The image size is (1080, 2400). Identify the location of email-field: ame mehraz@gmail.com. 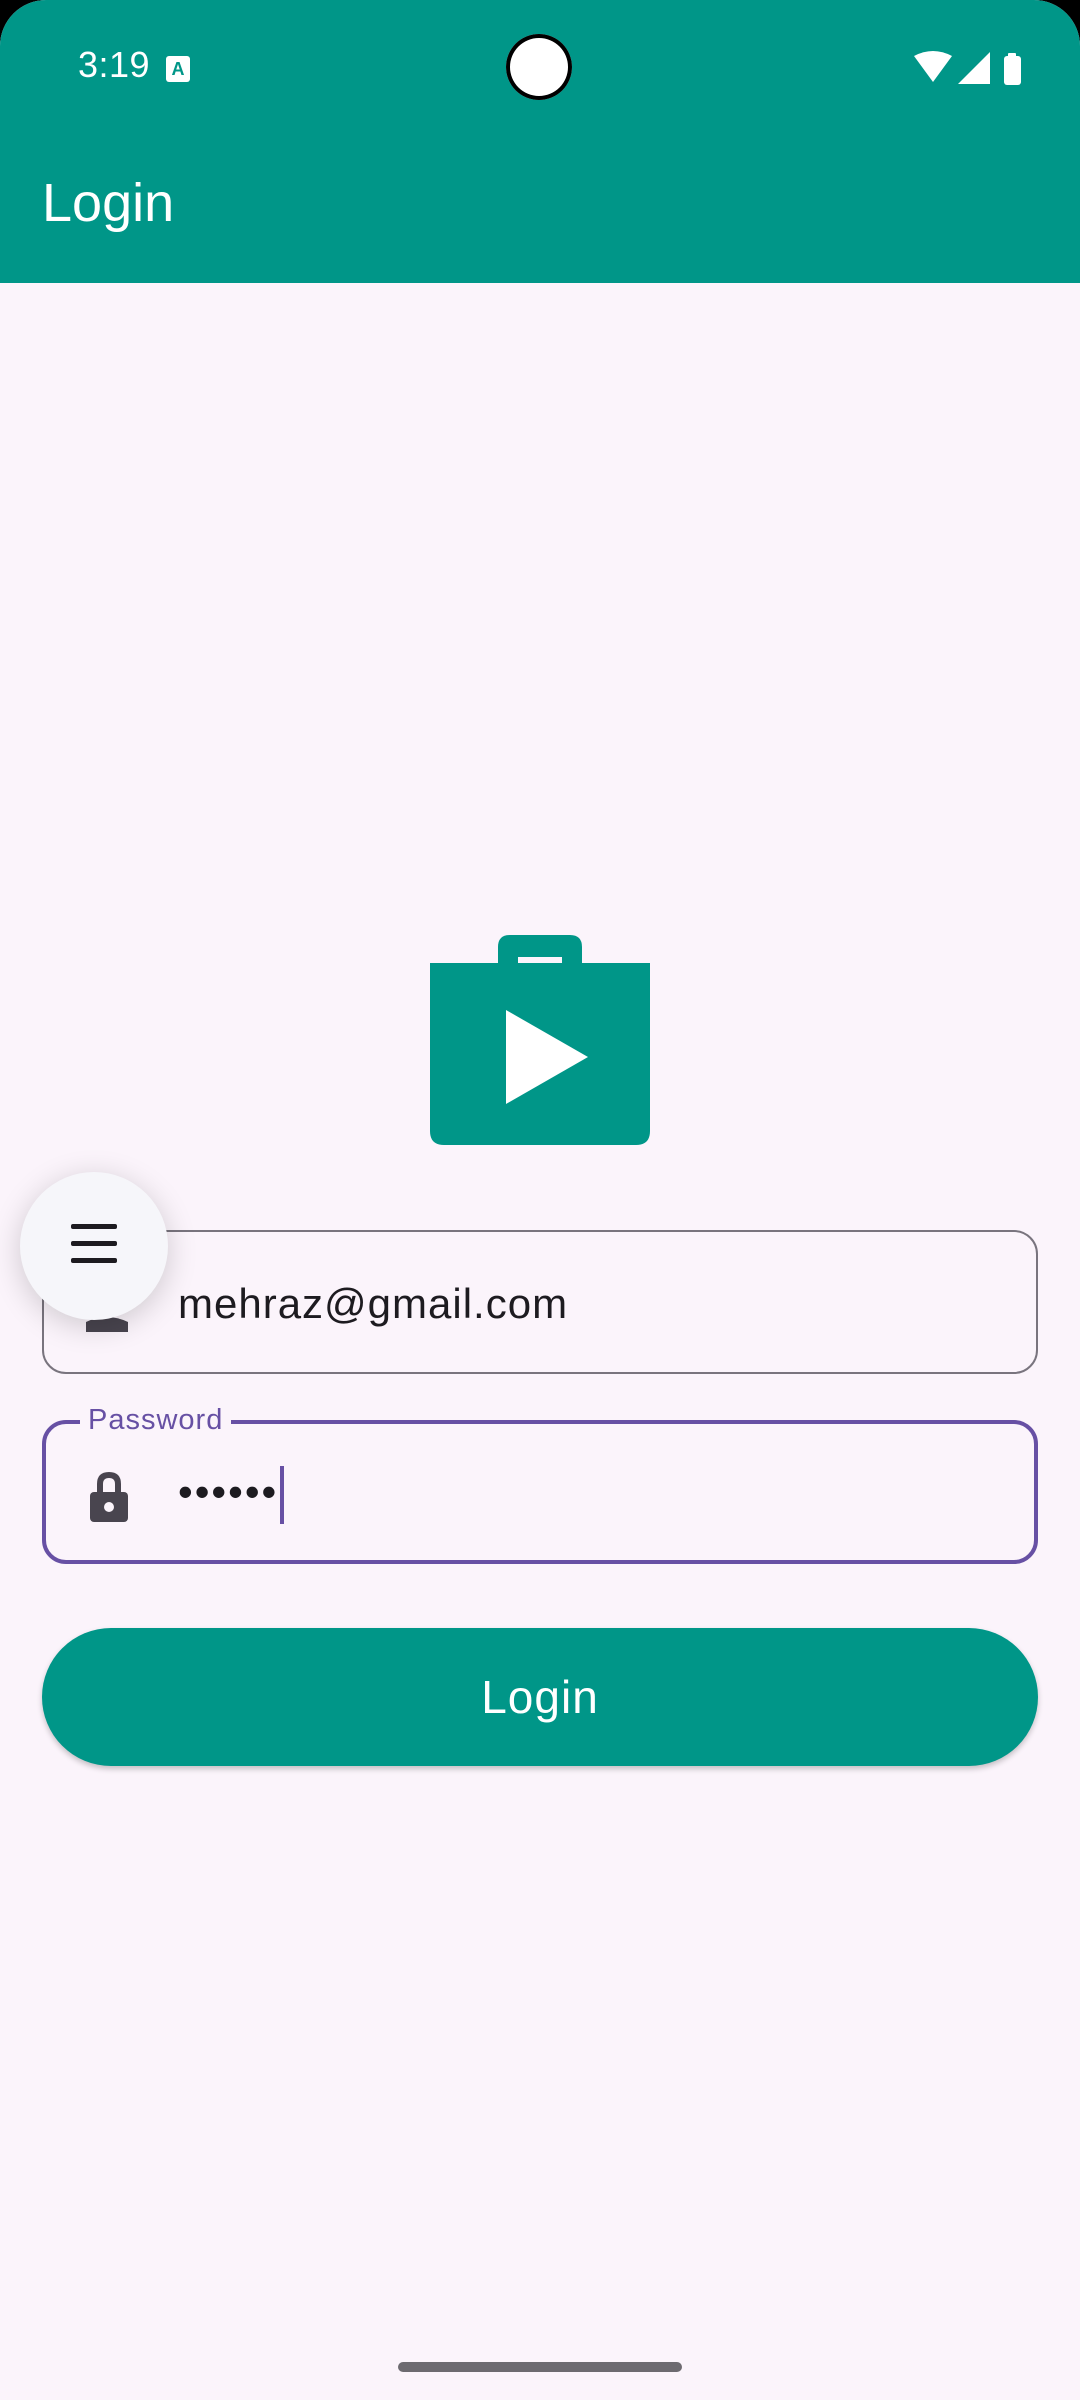
(540, 1293).